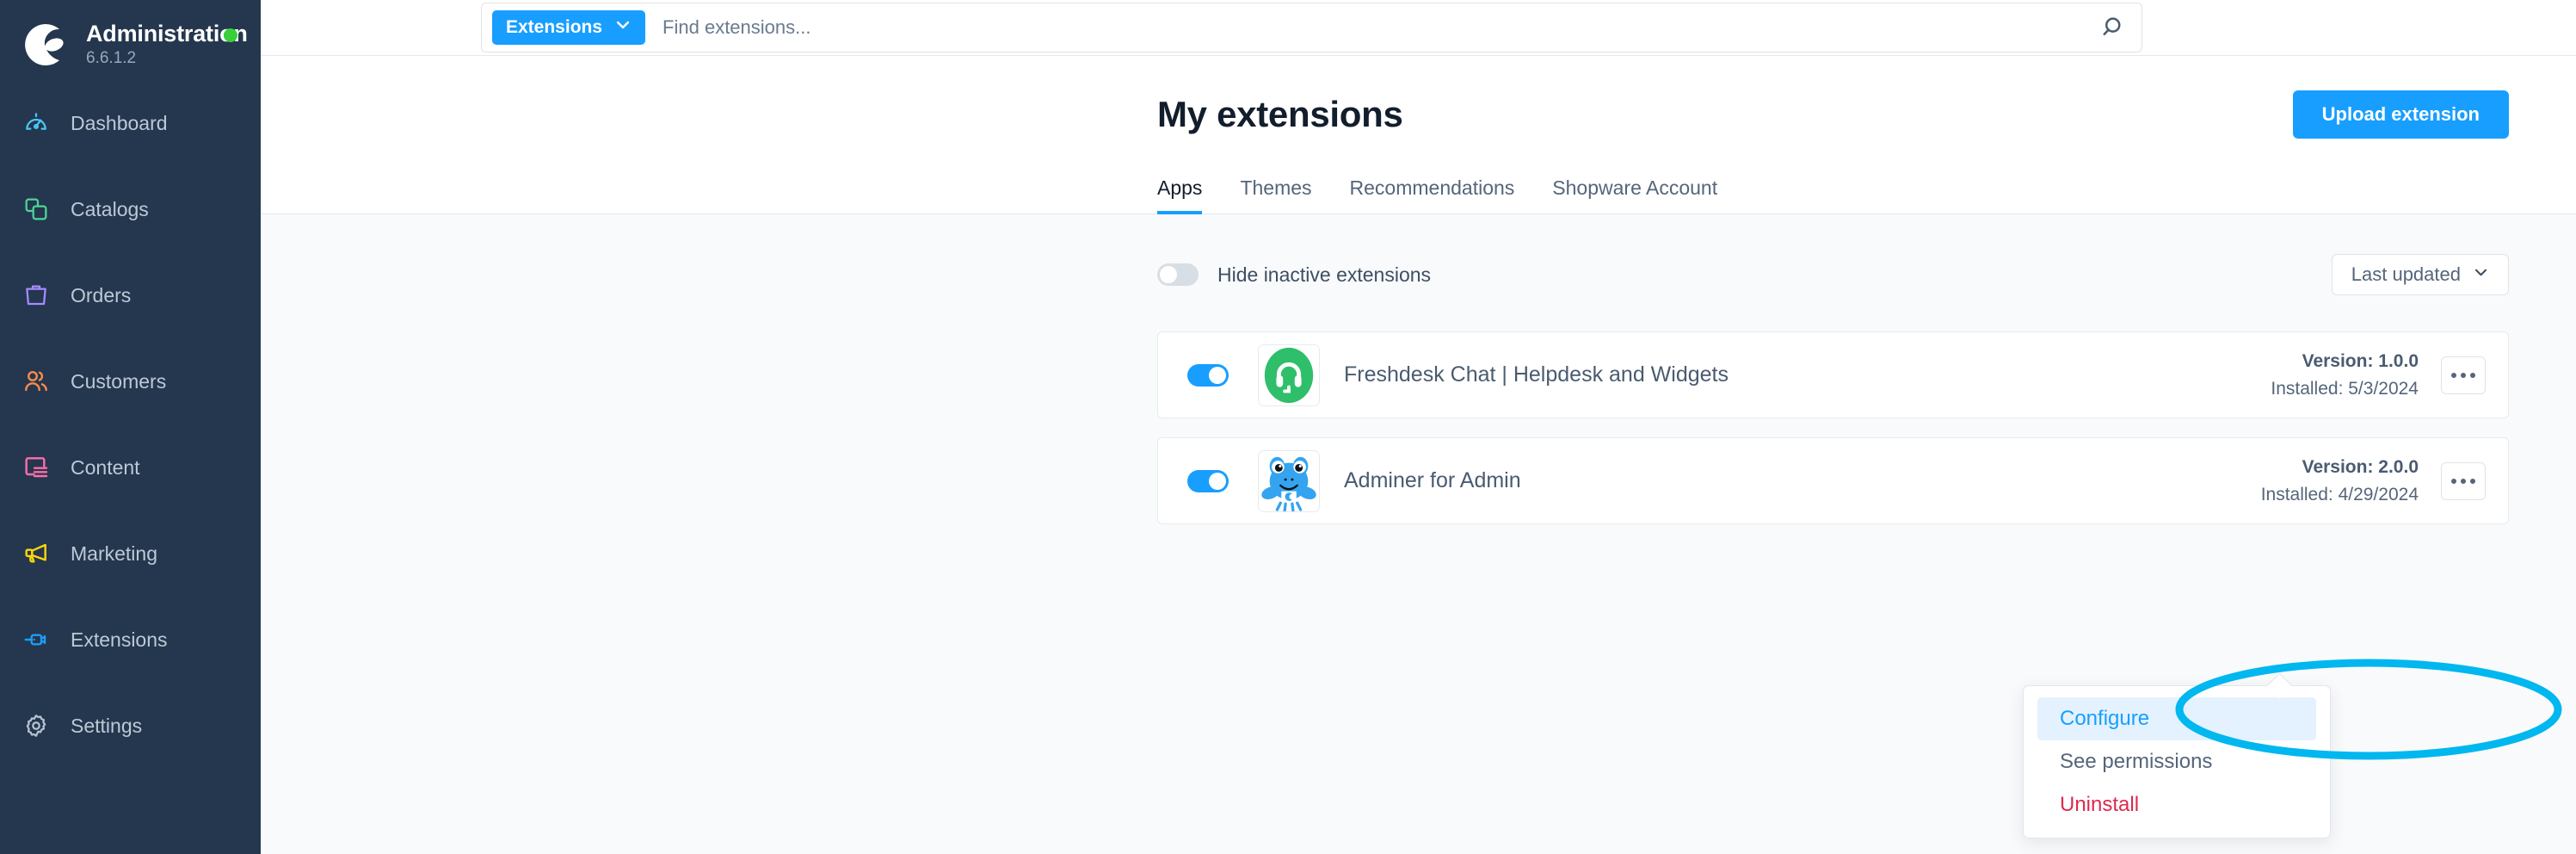 The image size is (2576, 854). I want to click on menu-item-see-permissions: See permissions, so click(2176, 761).